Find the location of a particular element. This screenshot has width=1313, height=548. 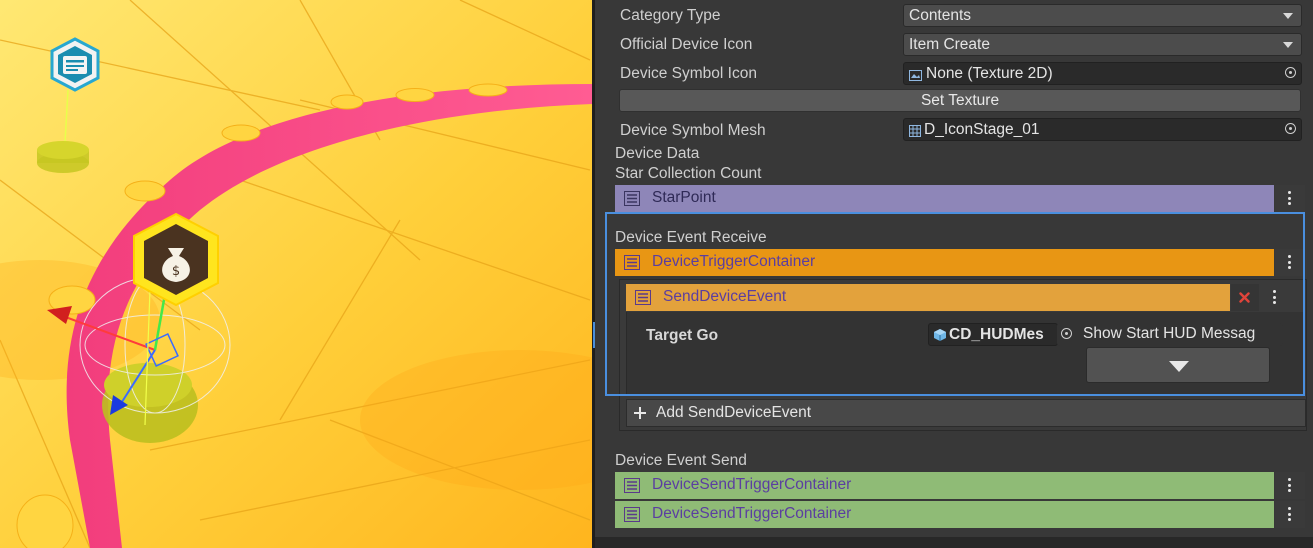

add-send-device-event-button: Add SendDeviceEvent is located at coordinates (966, 413).